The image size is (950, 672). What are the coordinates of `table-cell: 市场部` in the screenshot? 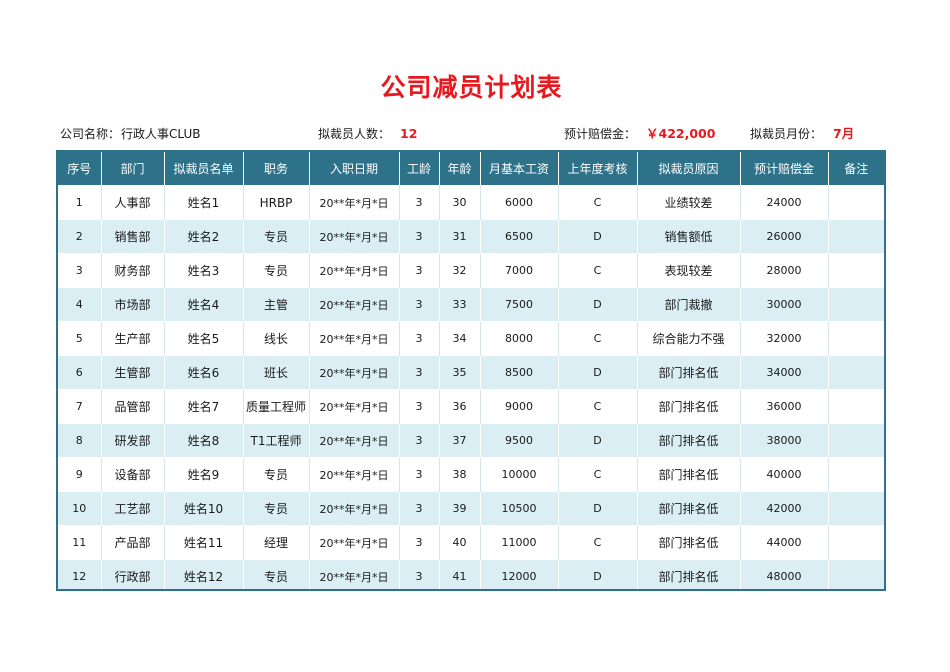 It's located at (133, 304).